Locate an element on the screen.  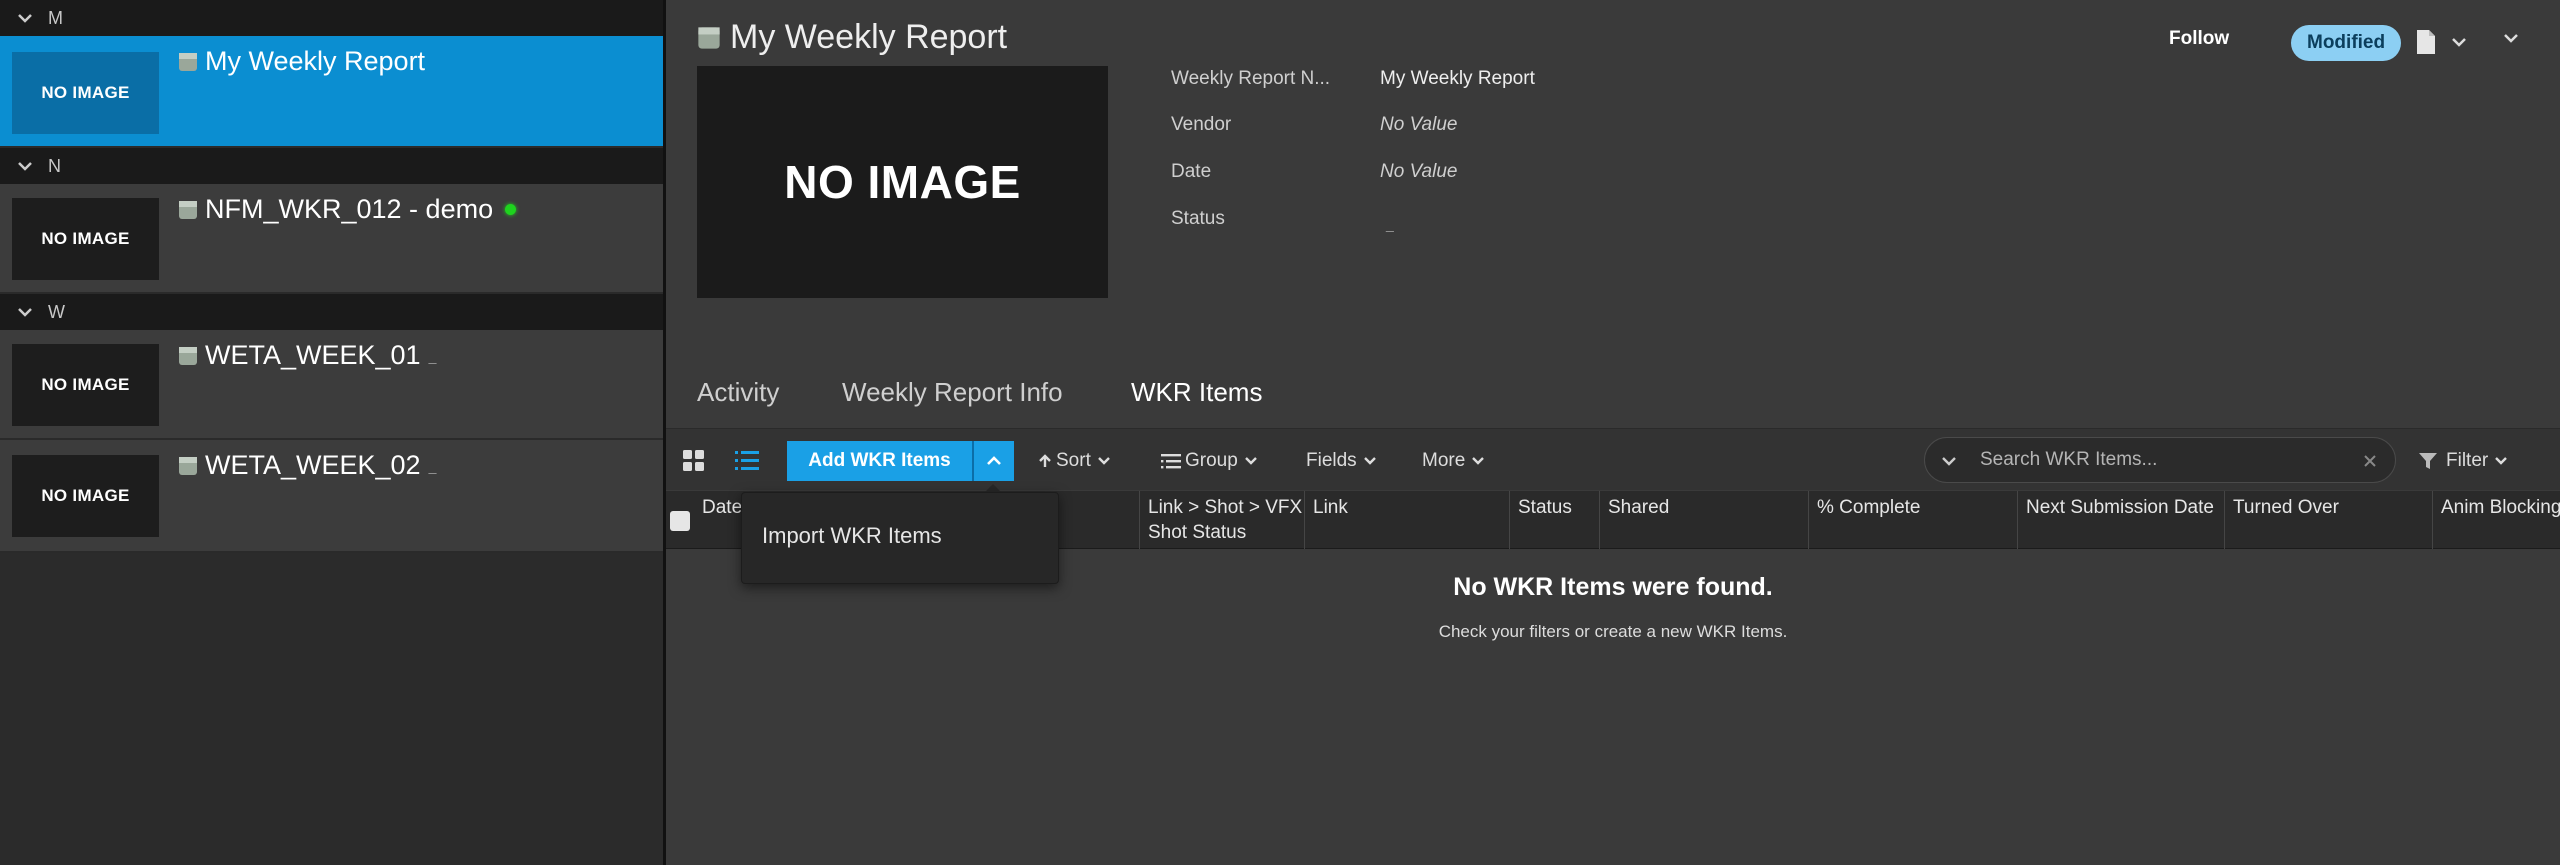
import-wkr-items-menu-item: Import WKR Items is located at coordinates (852, 536).